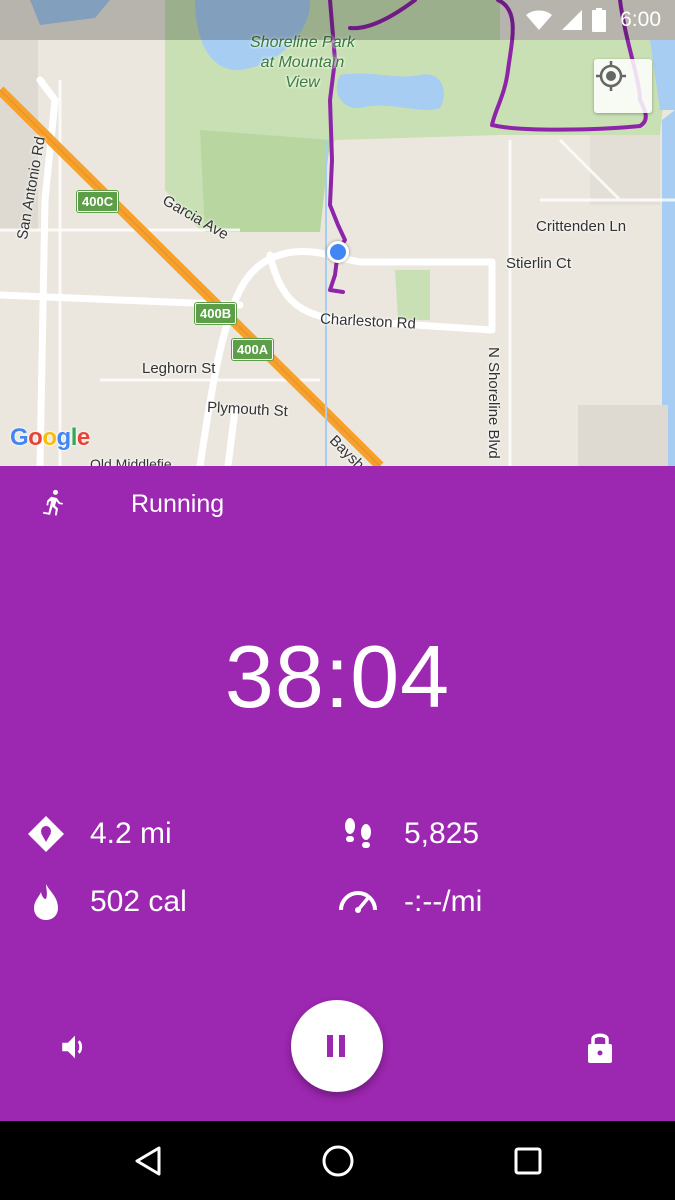 The width and height of the screenshot is (675, 1200). What do you see at coordinates (302, 62) in the screenshot?
I see `park-label: Shoreline Park at Mountain View` at bounding box center [302, 62].